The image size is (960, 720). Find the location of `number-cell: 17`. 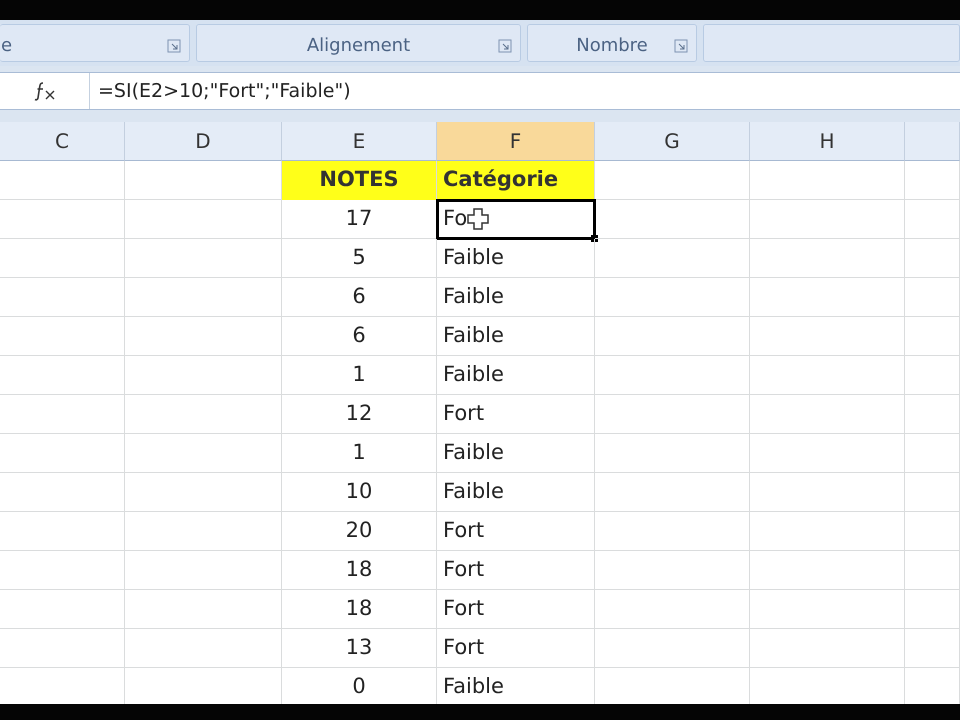

number-cell: 17 is located at coordinates (359, 219).